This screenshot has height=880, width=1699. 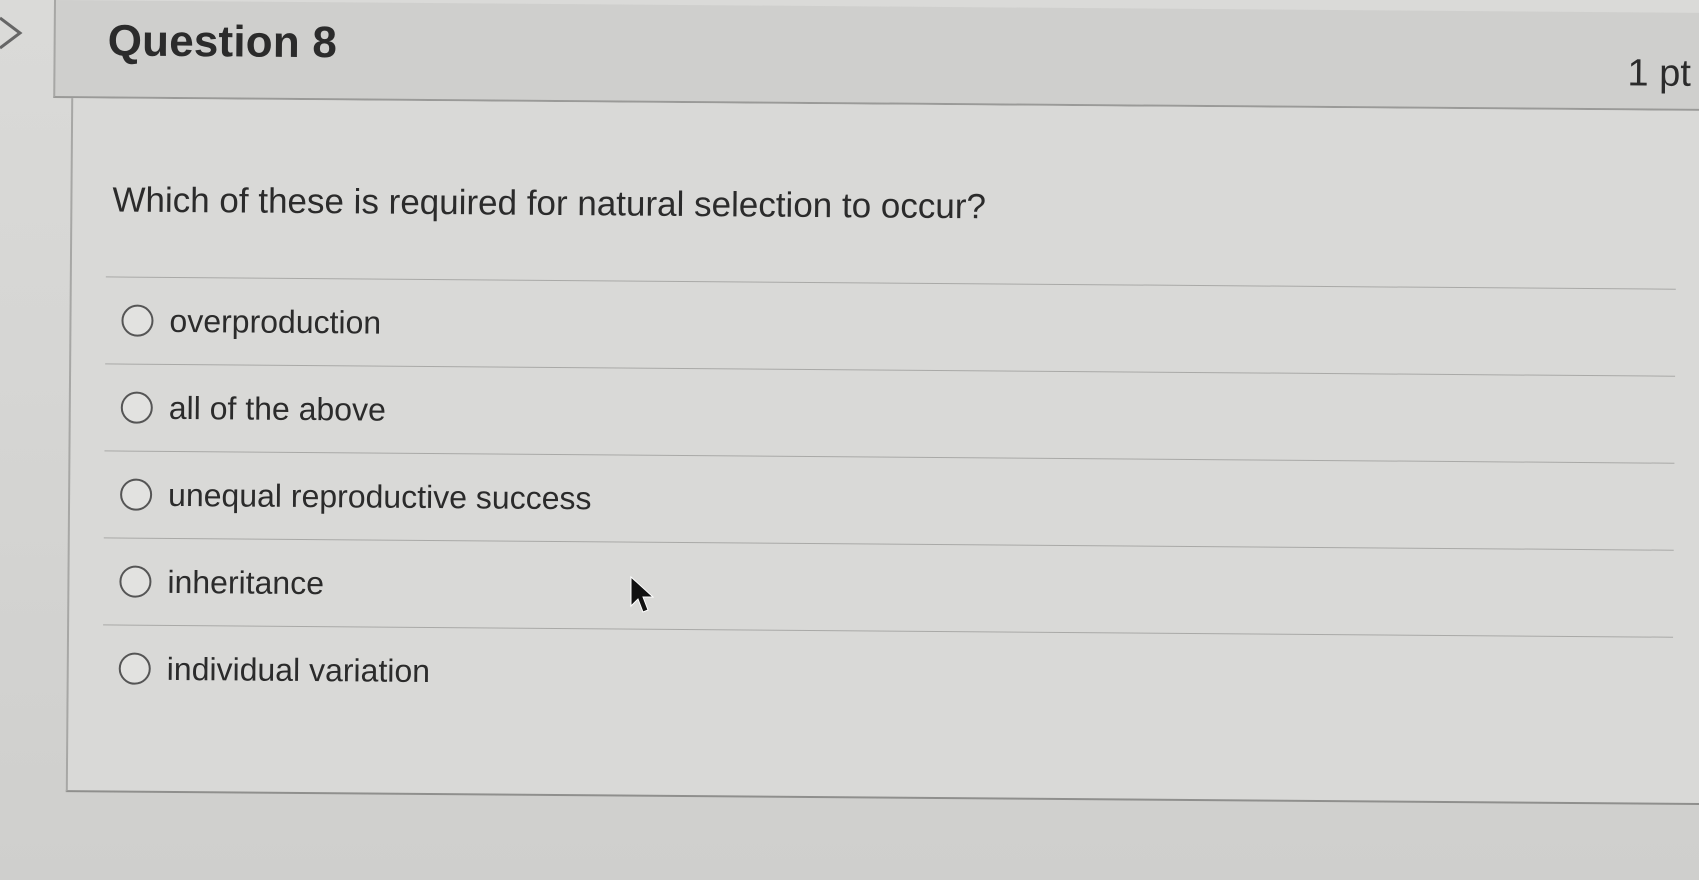 I want to click on answer-option: individual variation, so click(x=888, y=674).